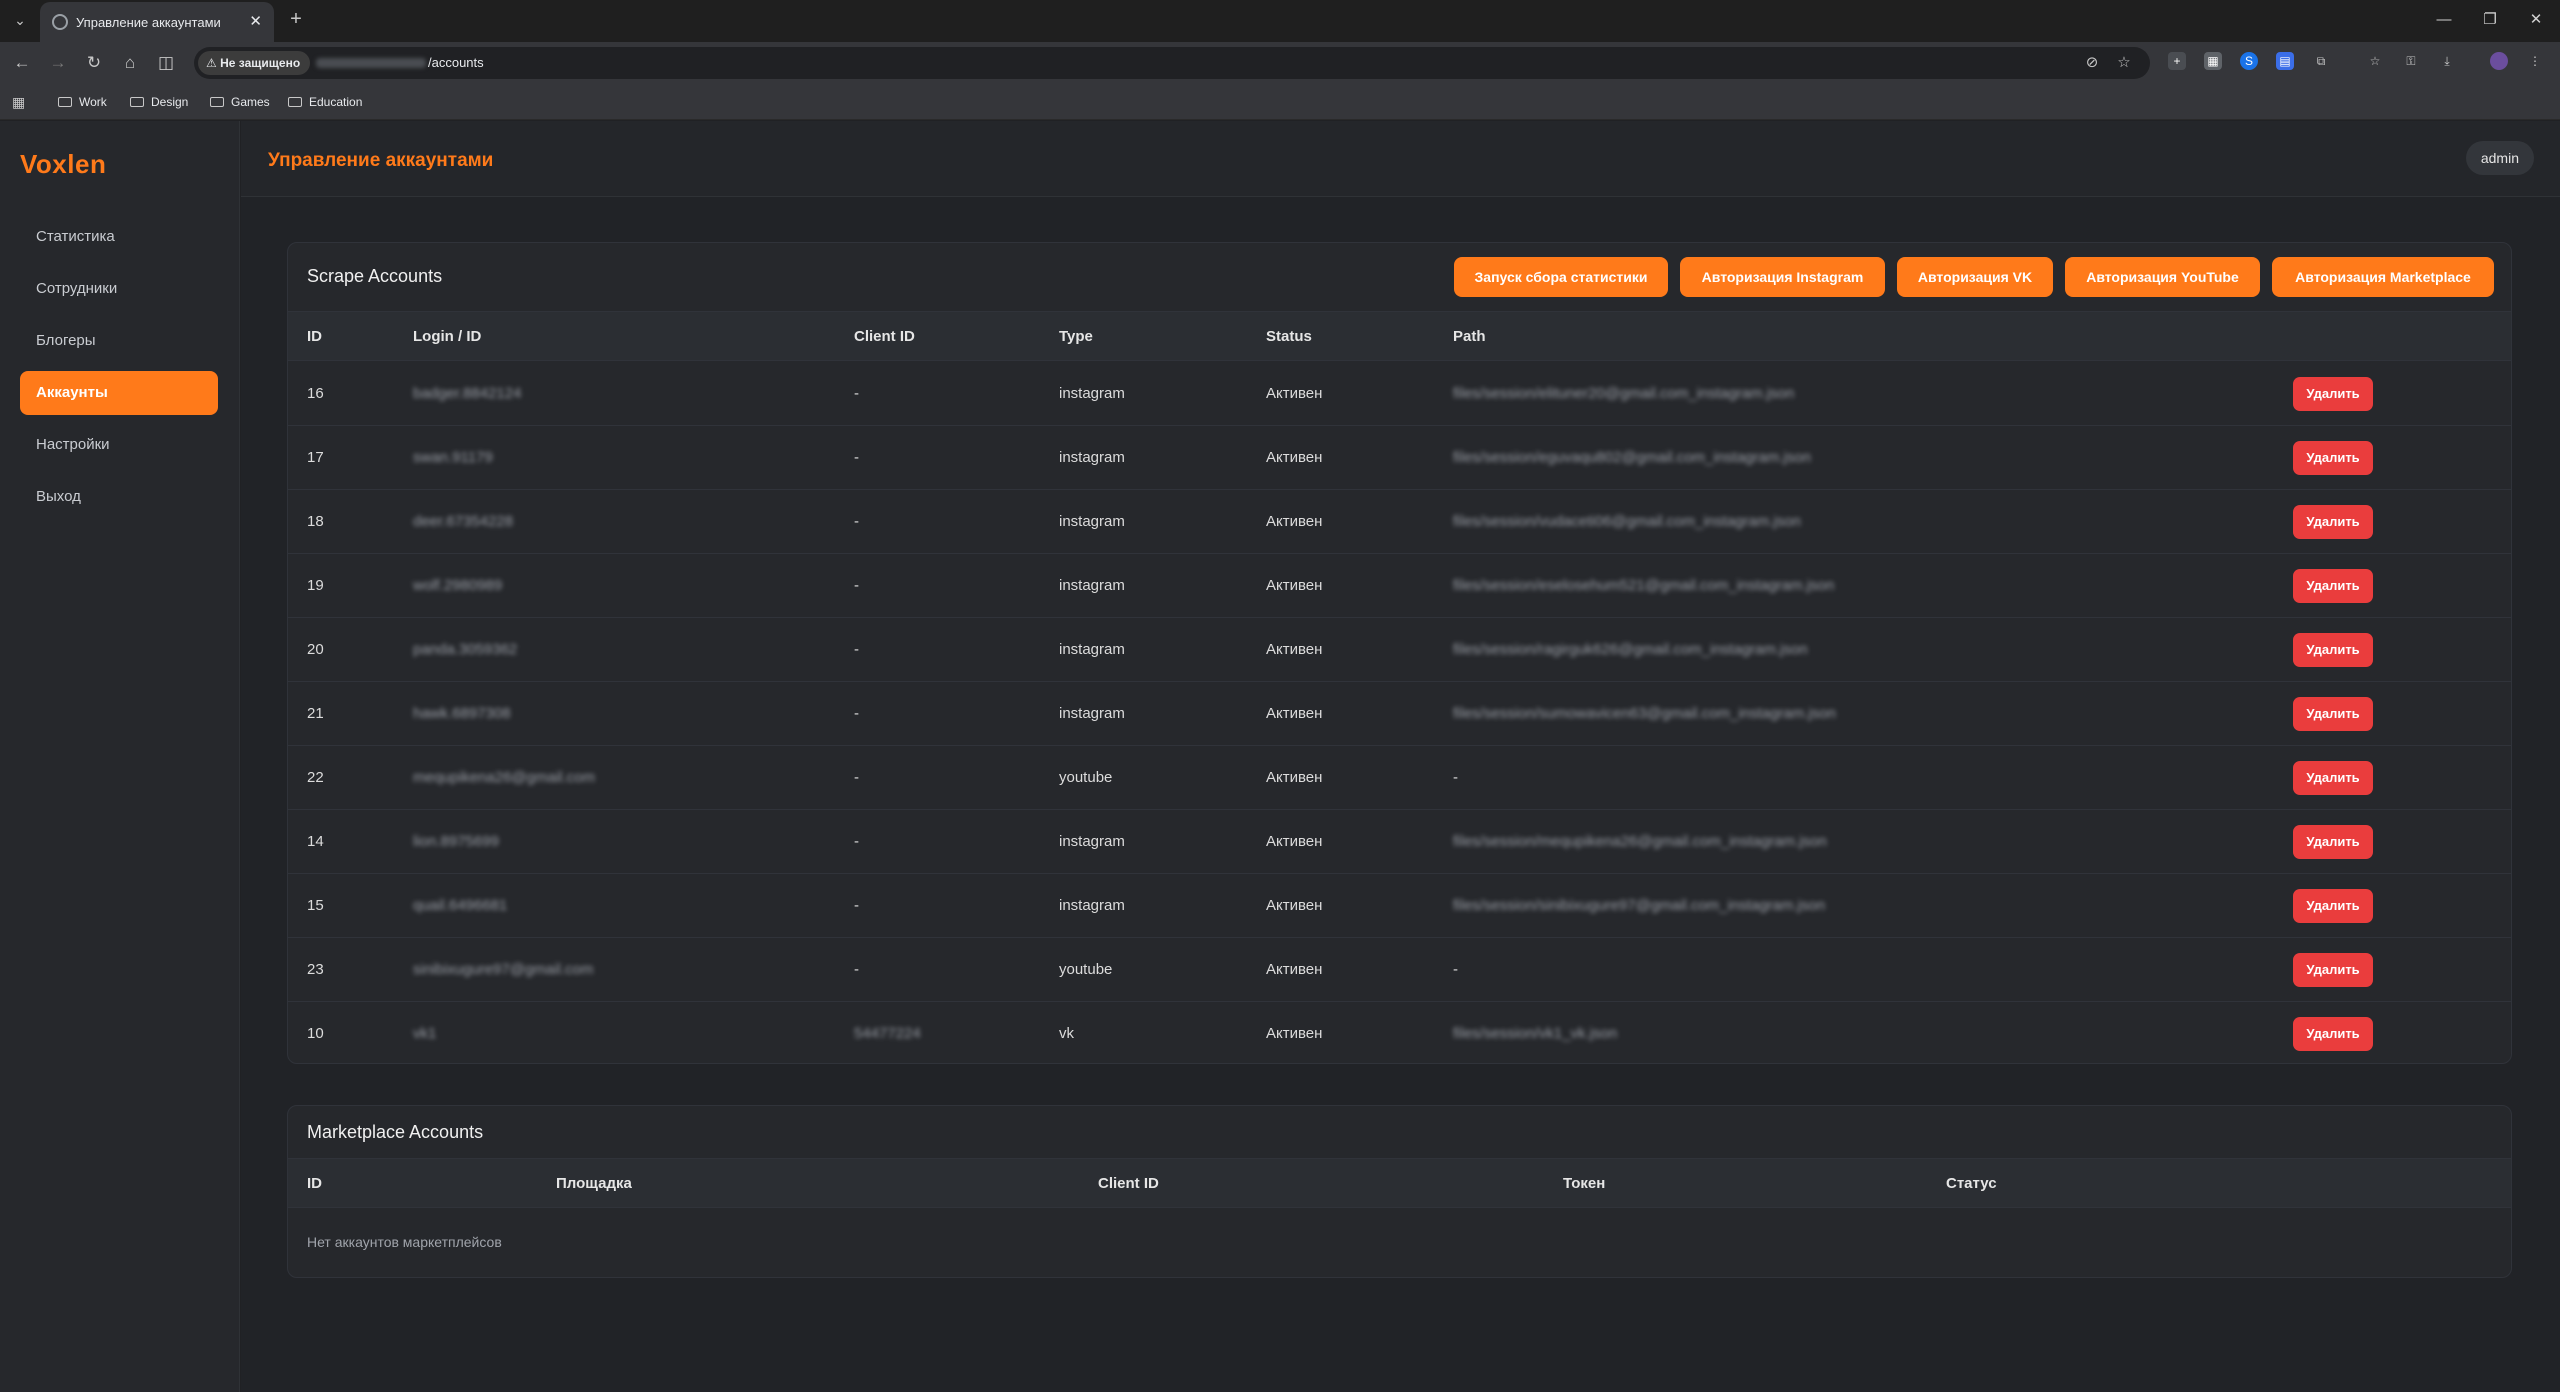 The width and height of the screenshot is (2560, 1392). What do you see at coordinates (315, 905) in the screenshot?
I see `cell-id: 15` at bounding box center [315, 905].